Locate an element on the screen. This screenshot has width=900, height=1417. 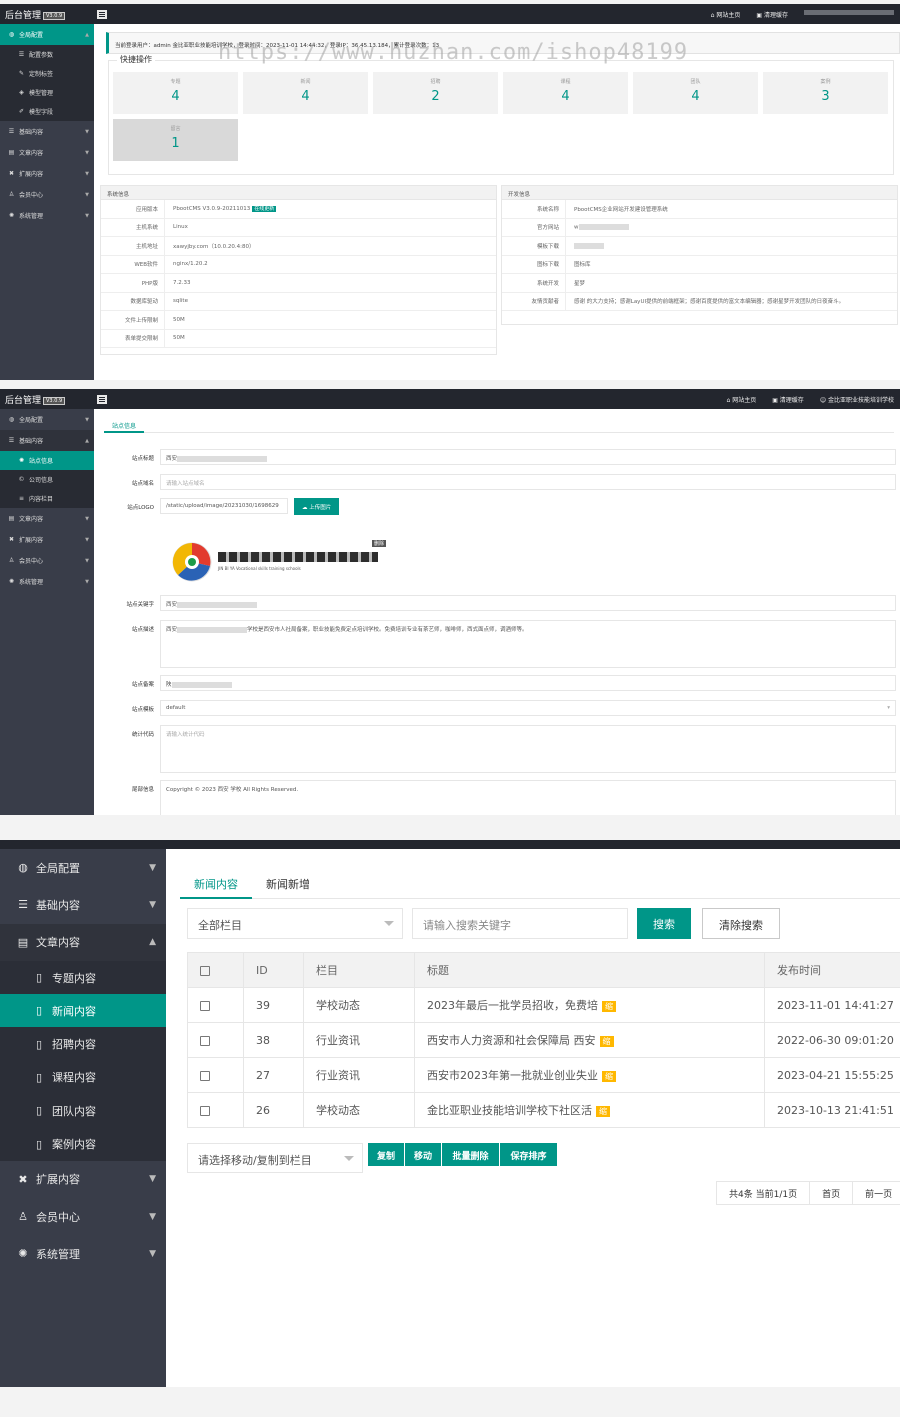
move-target-select: 请选择移动/复制到栏目 is located at coordinates (275, 1158).